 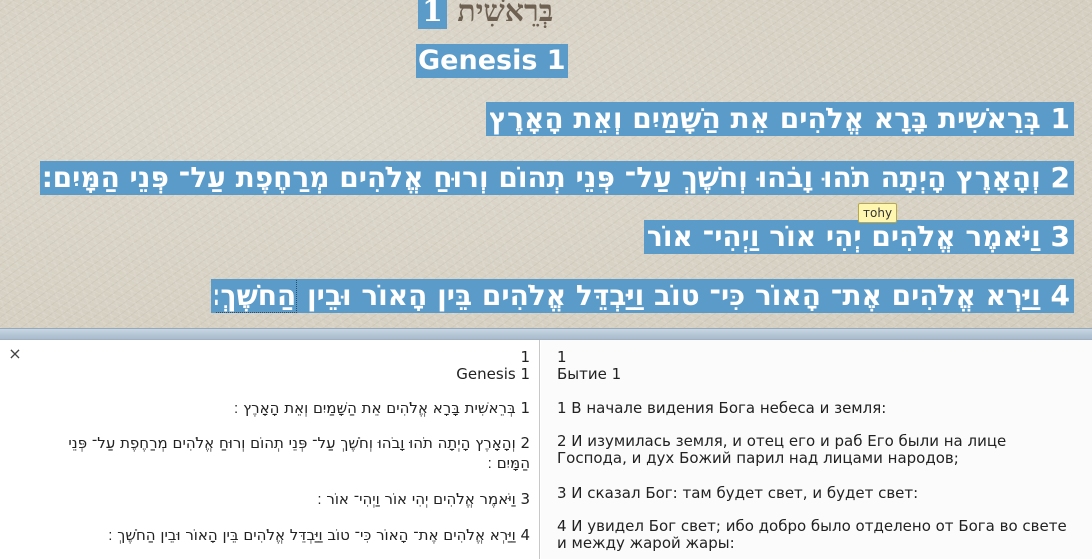 What do you see at coordinates (722, 408) in the screenshot?
I see `right-verse-1: 1 В начале видения Бога небеса и земля:` at bounding box center [722, 408].